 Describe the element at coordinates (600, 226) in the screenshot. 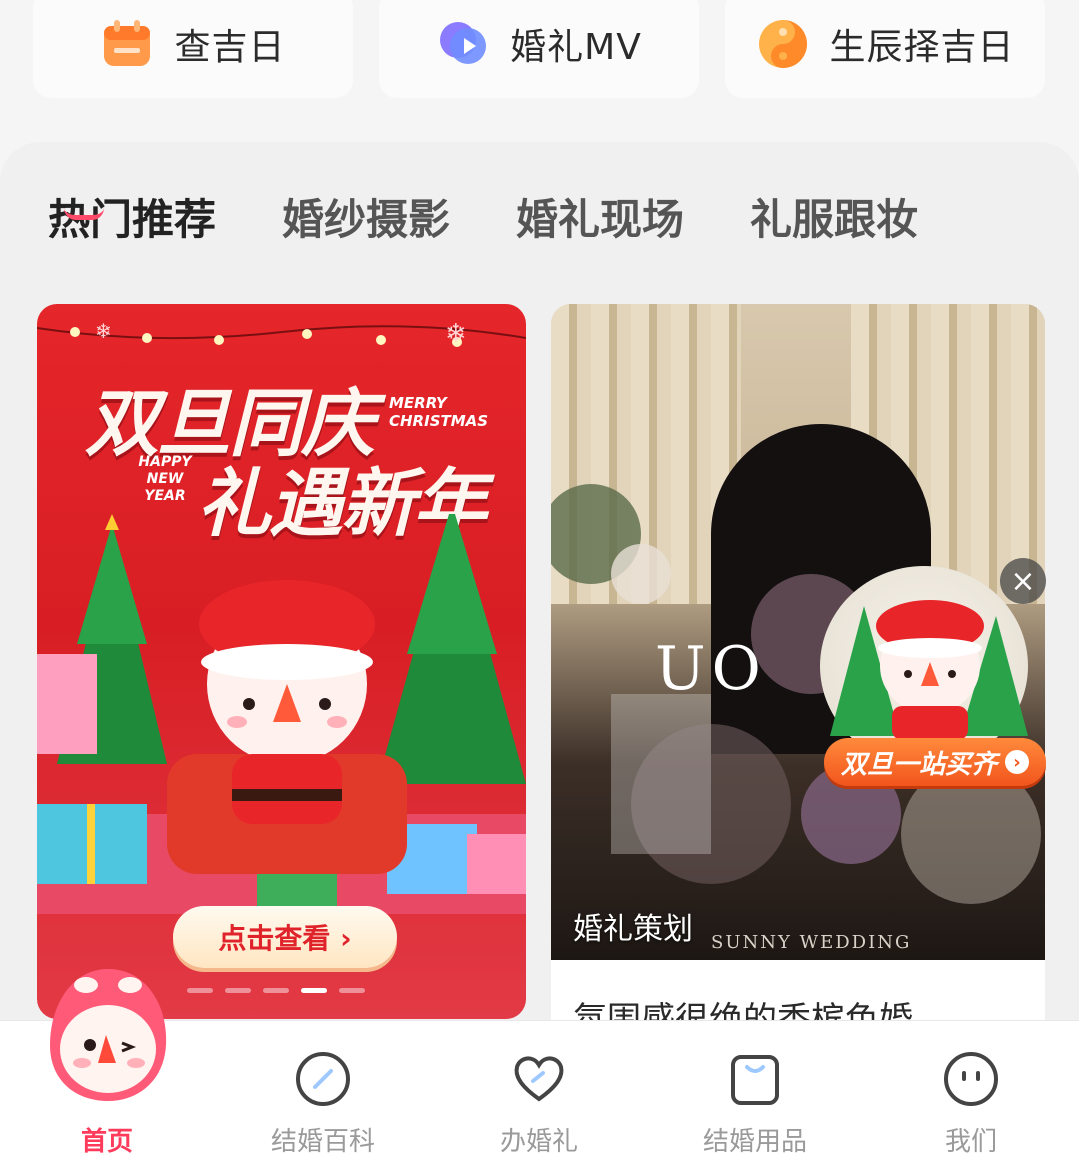

I see `tab-wedding-scene: 婚礼现场` at that location.